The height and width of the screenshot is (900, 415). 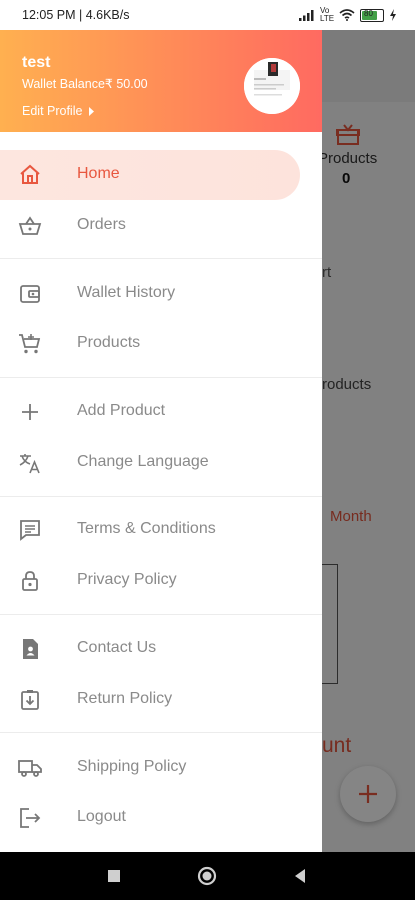 I want to click on menu-item-wallet-history: Wallet History, so click(x=150, y=294).